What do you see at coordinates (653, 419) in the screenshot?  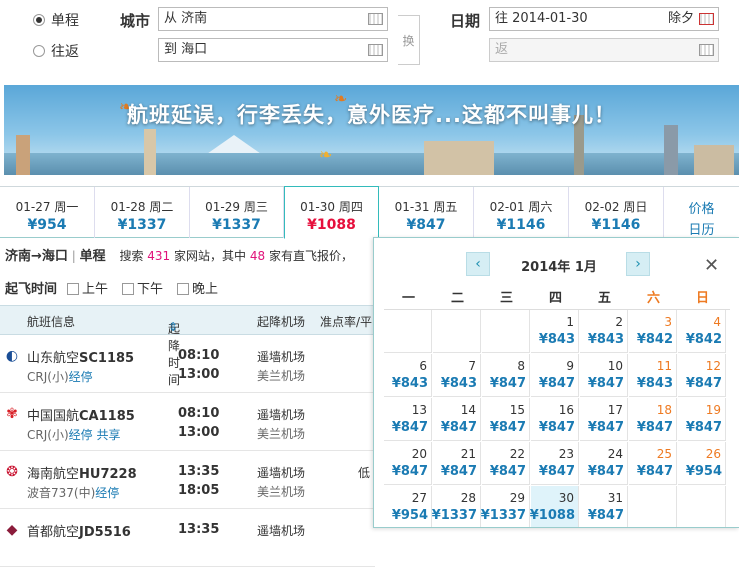 I see `calendar-day: 18 ¥847` at bounding box center [653, 419].